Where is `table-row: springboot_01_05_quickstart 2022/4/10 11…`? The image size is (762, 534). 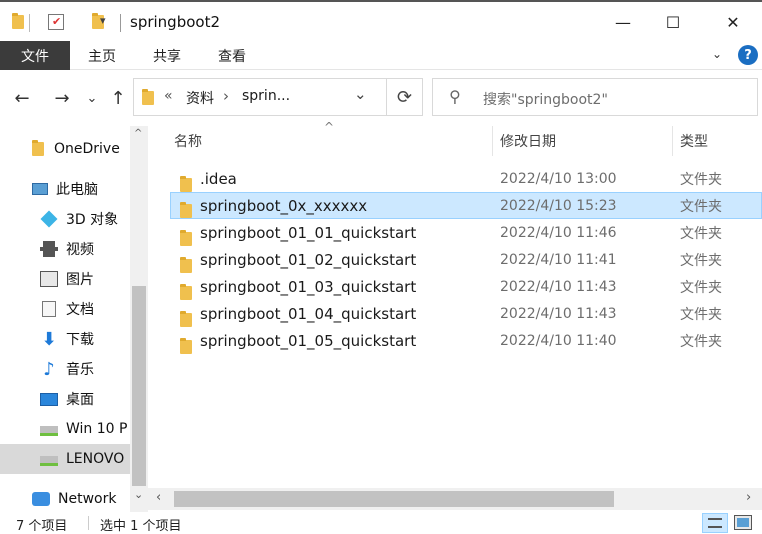
table-row: springboot_01_05_quickstart 2022/4/10 11… is located at coordinates (466, 340).